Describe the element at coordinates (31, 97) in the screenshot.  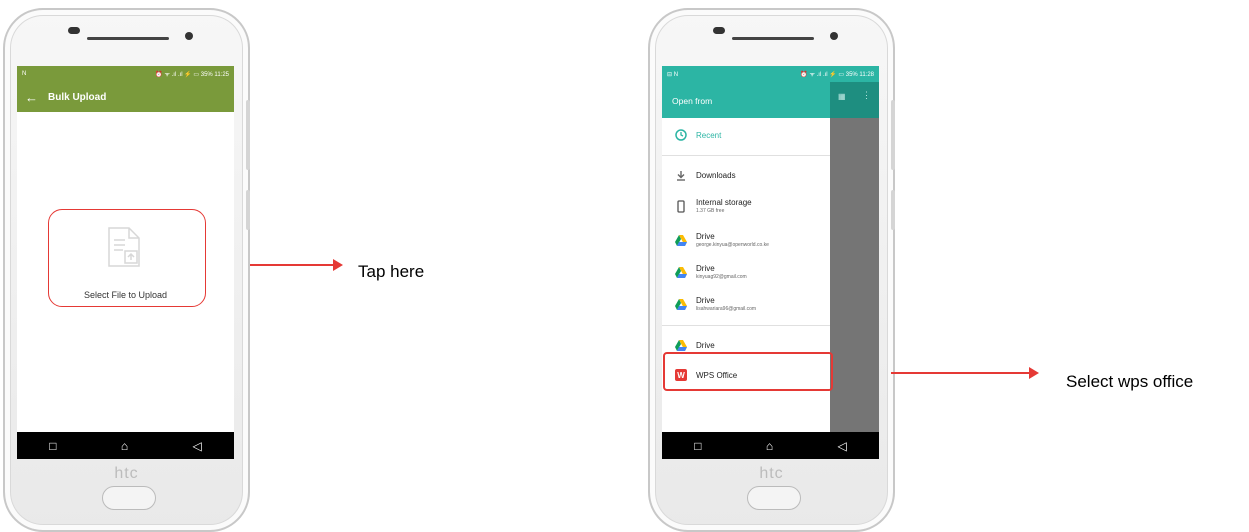
I see `back-arrow-icon: ←` at that location.